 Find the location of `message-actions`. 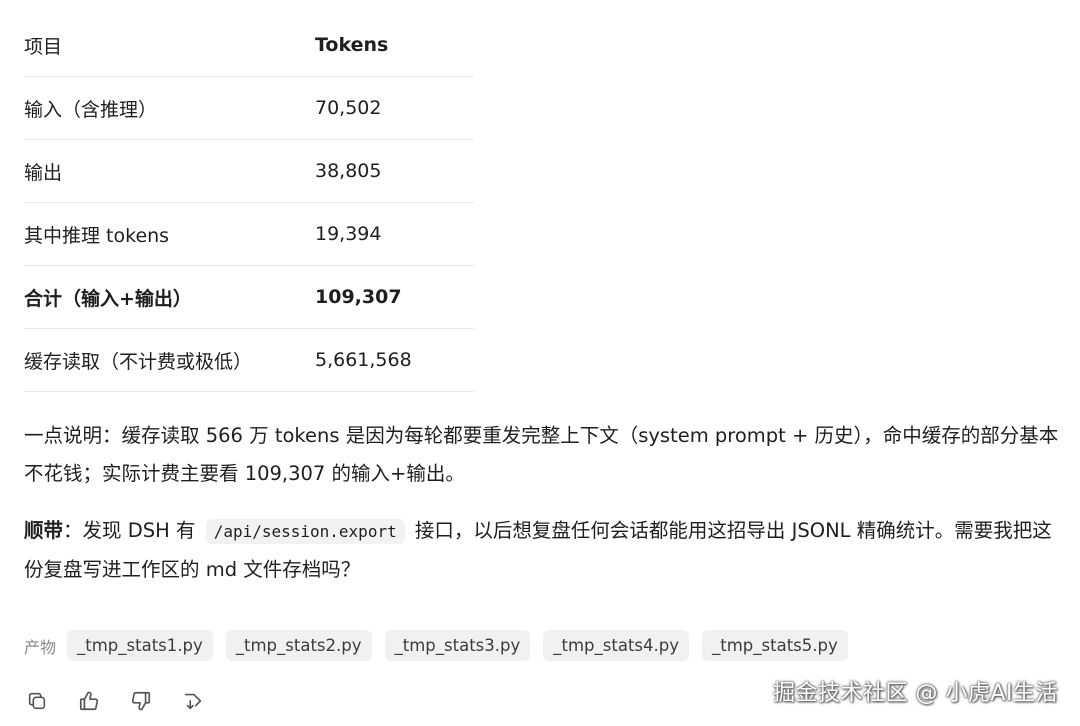

message-actions is located at coordinates (128, 701).